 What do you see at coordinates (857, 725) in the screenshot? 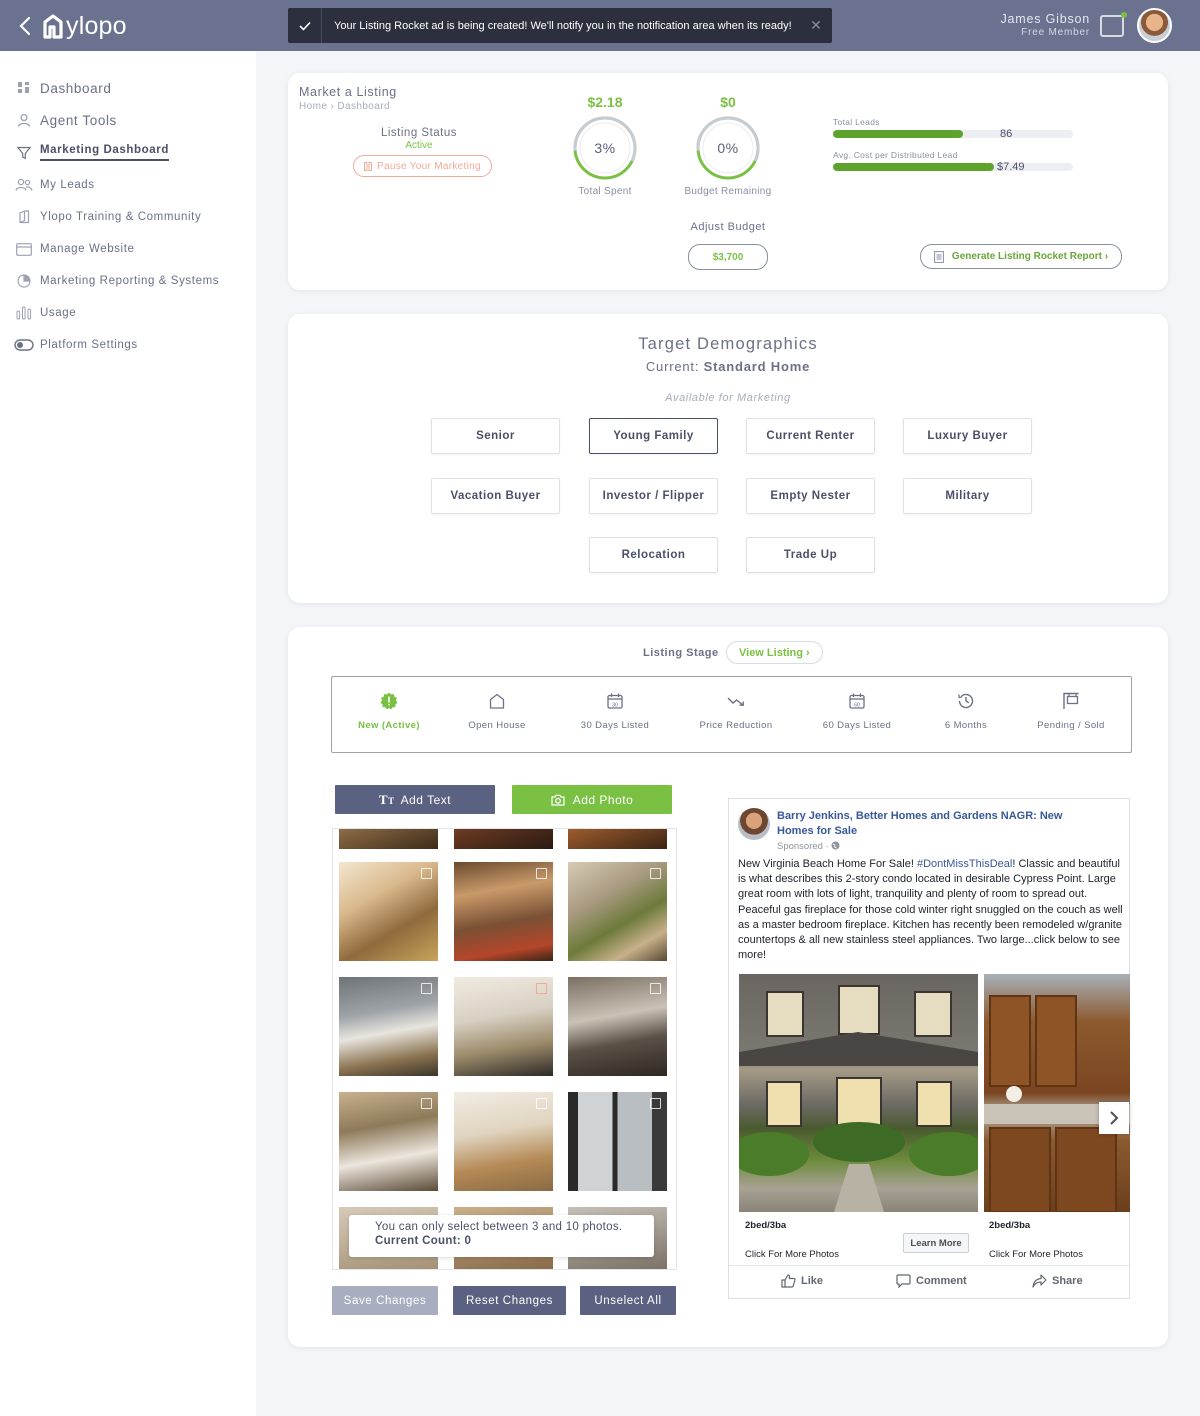
I see `stage-label: 60 Days Listed` at bounding box center [857, 725].